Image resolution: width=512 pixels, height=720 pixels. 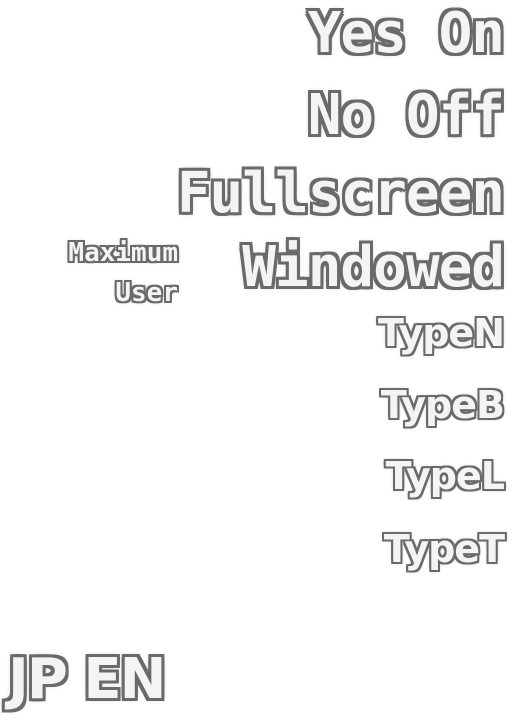 I want to click on language-label: JP EN, so click(x=87, y=680).